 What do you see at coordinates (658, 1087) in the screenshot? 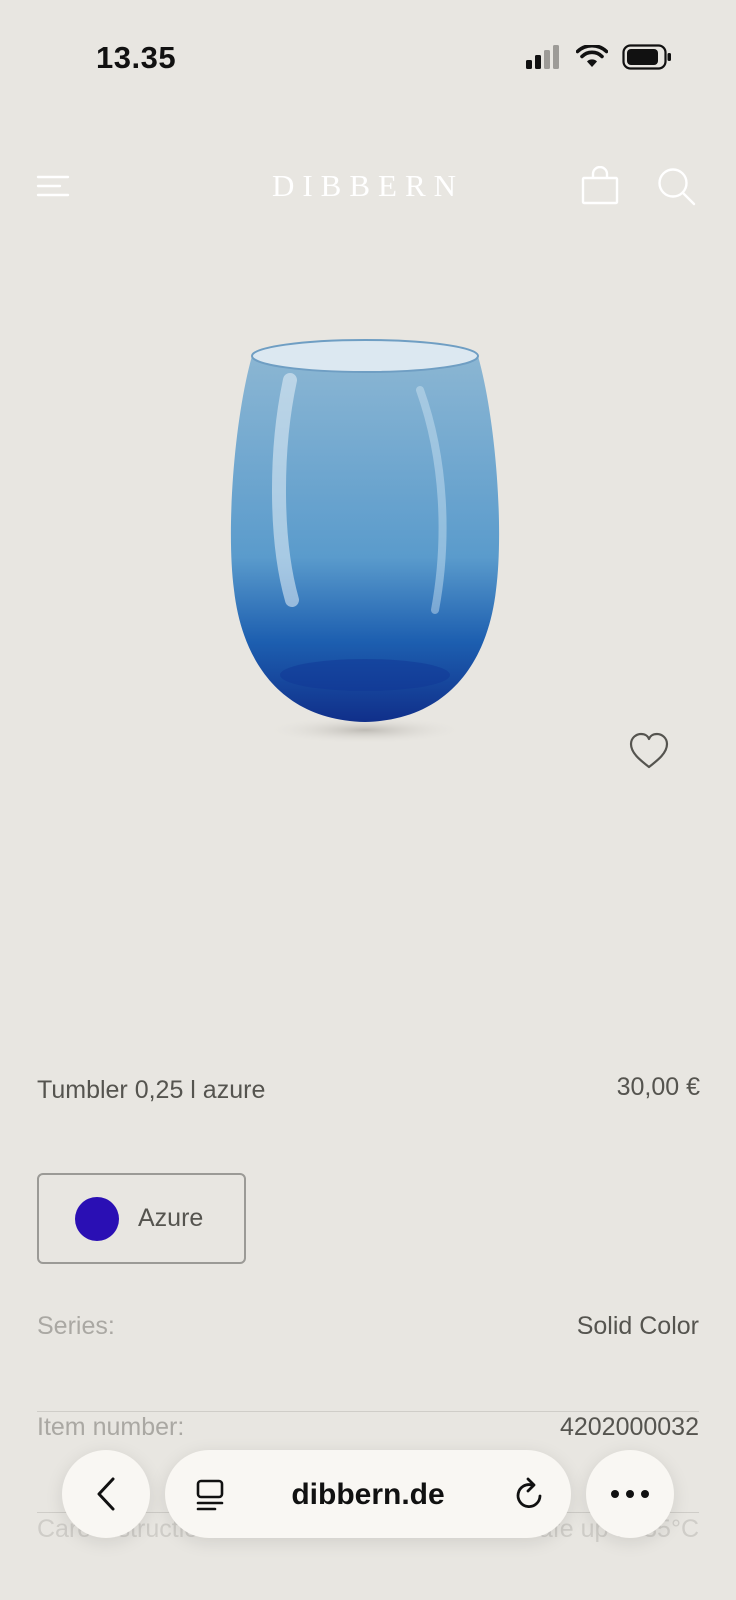
I see `product-price: 30,00 €` at bounding box center [658, 1087].